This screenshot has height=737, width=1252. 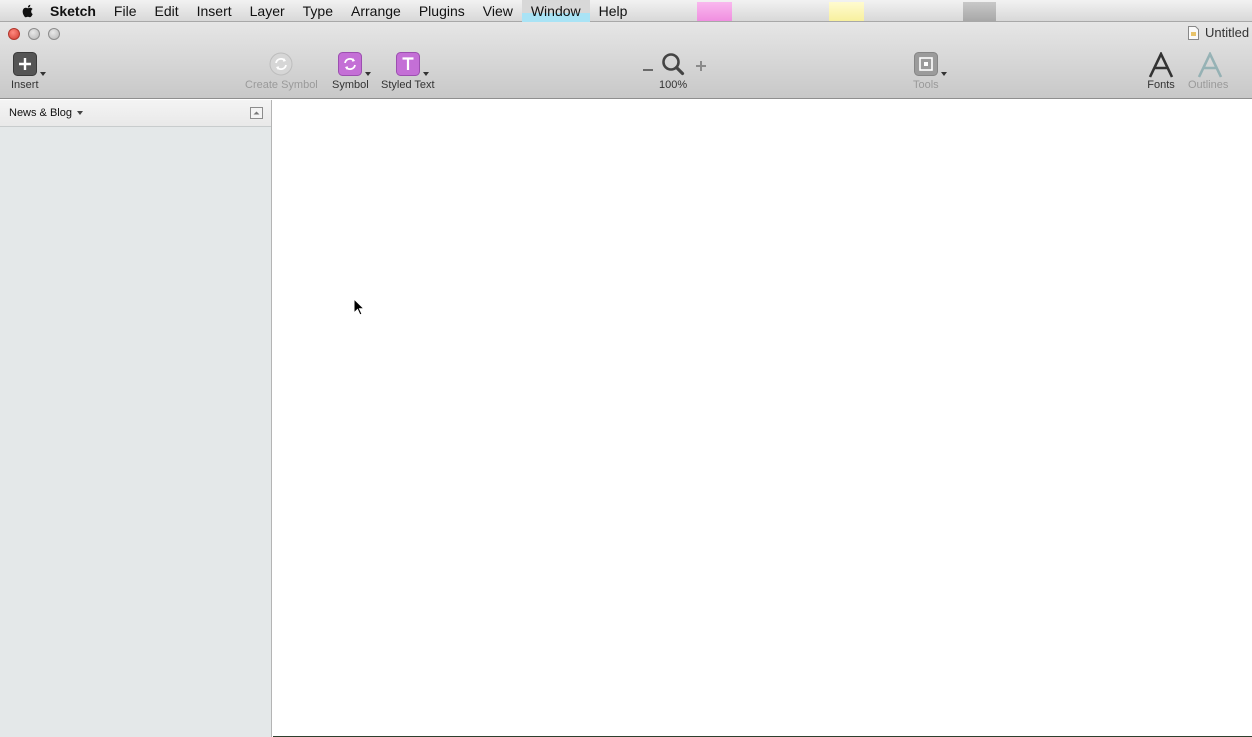 I want to click on sidebar-header: News & Blog, so click(x=135, y=113).